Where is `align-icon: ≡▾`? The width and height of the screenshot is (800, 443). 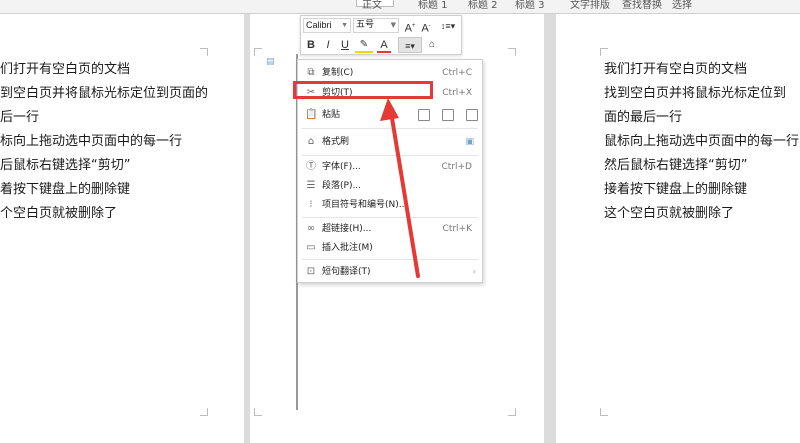
align-icon: ≡▾ is located at coordinates (410, 45).